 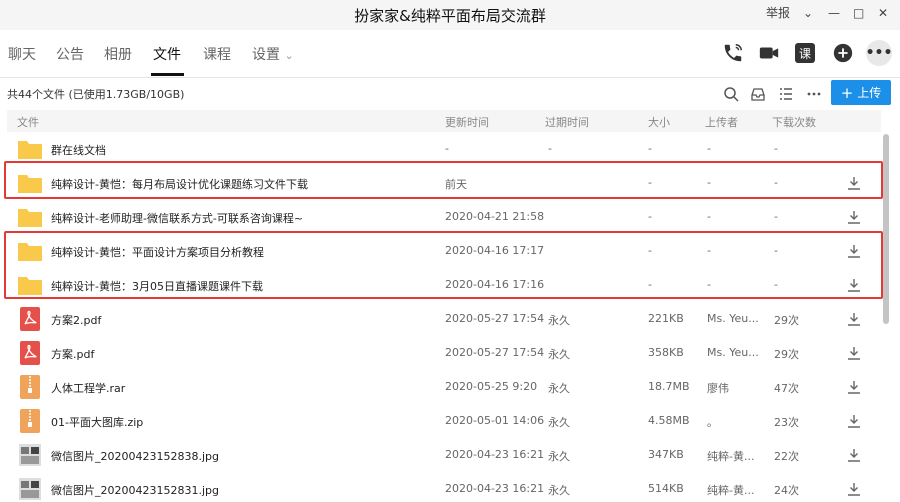 What do you see at coordinates (28, 122) in the screenshot?
I see `col-file: 文件` at bounding box center [28, 122].